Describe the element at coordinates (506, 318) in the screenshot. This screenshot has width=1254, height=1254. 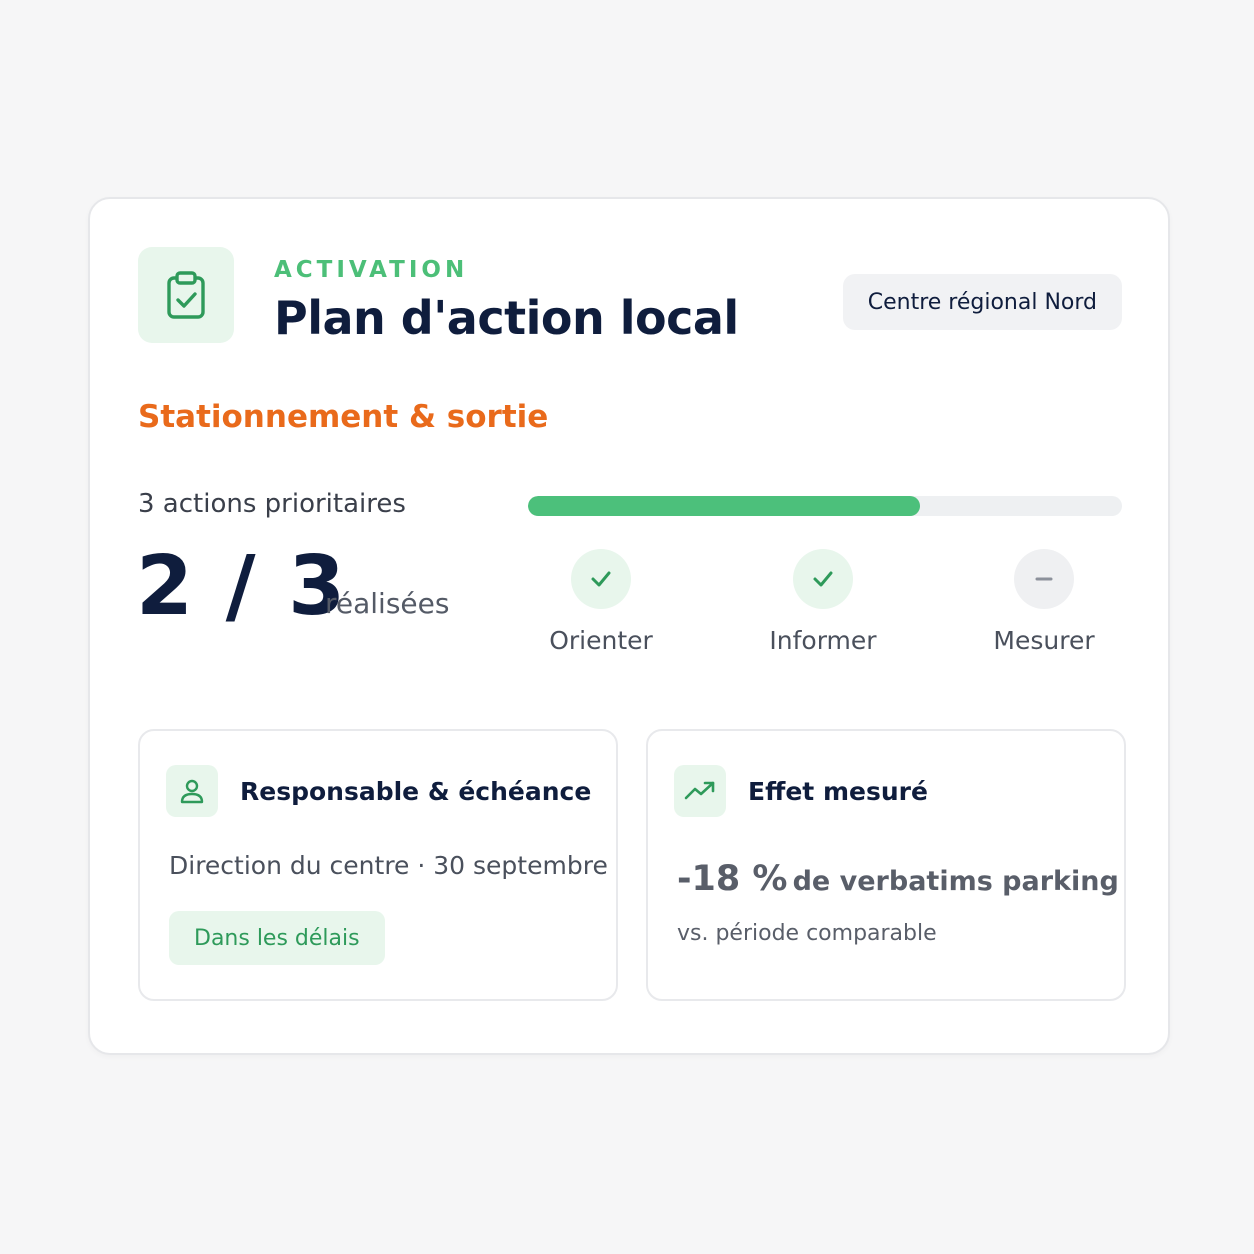
I see `page-title: Plan d'action local` at that location.